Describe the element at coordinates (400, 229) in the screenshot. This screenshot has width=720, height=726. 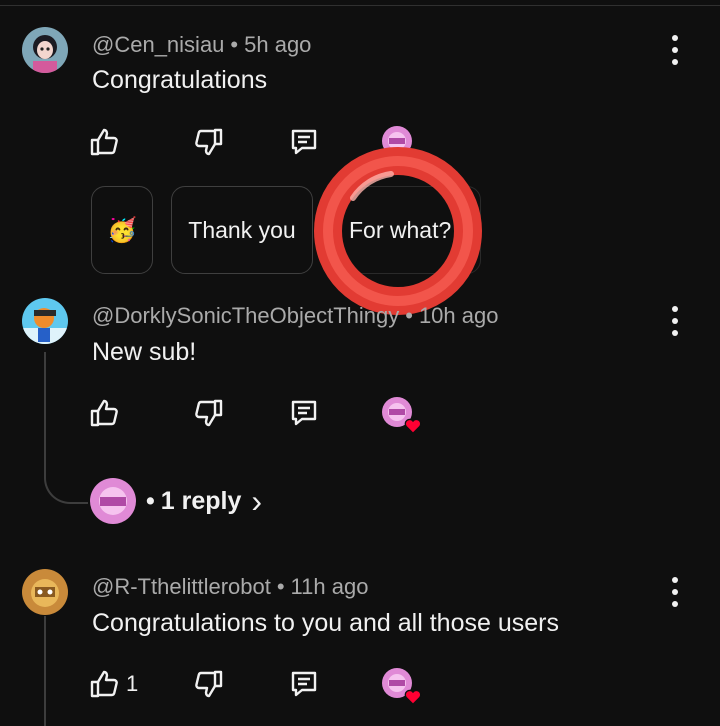
I see `chip-label: For what?` at that location.